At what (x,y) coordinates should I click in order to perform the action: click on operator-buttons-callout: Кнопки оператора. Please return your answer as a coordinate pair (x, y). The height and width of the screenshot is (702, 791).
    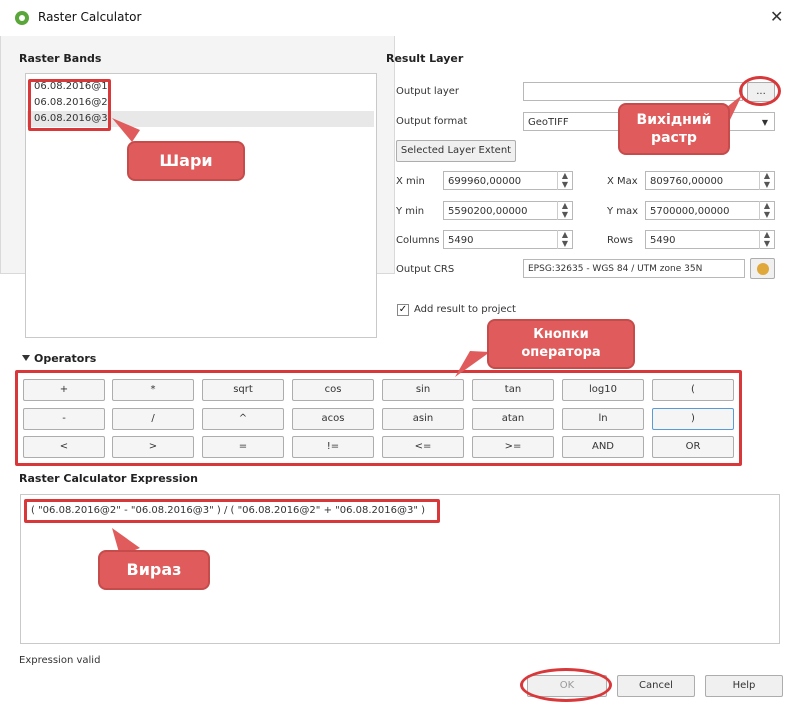
    Looking at the image, I should click on (561, 344).